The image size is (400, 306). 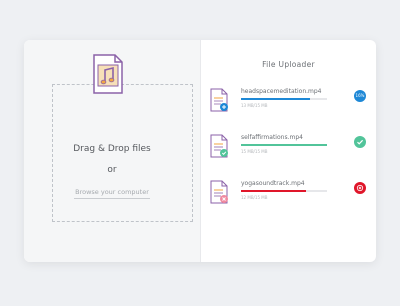 I want to click on drop-title: Drag & Drop files, so click(x=112, y=149).